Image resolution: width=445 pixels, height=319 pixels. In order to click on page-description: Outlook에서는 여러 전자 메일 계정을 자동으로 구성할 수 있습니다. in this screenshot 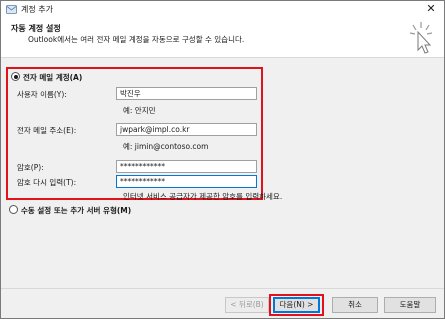, I will do `click(136, 39)`.